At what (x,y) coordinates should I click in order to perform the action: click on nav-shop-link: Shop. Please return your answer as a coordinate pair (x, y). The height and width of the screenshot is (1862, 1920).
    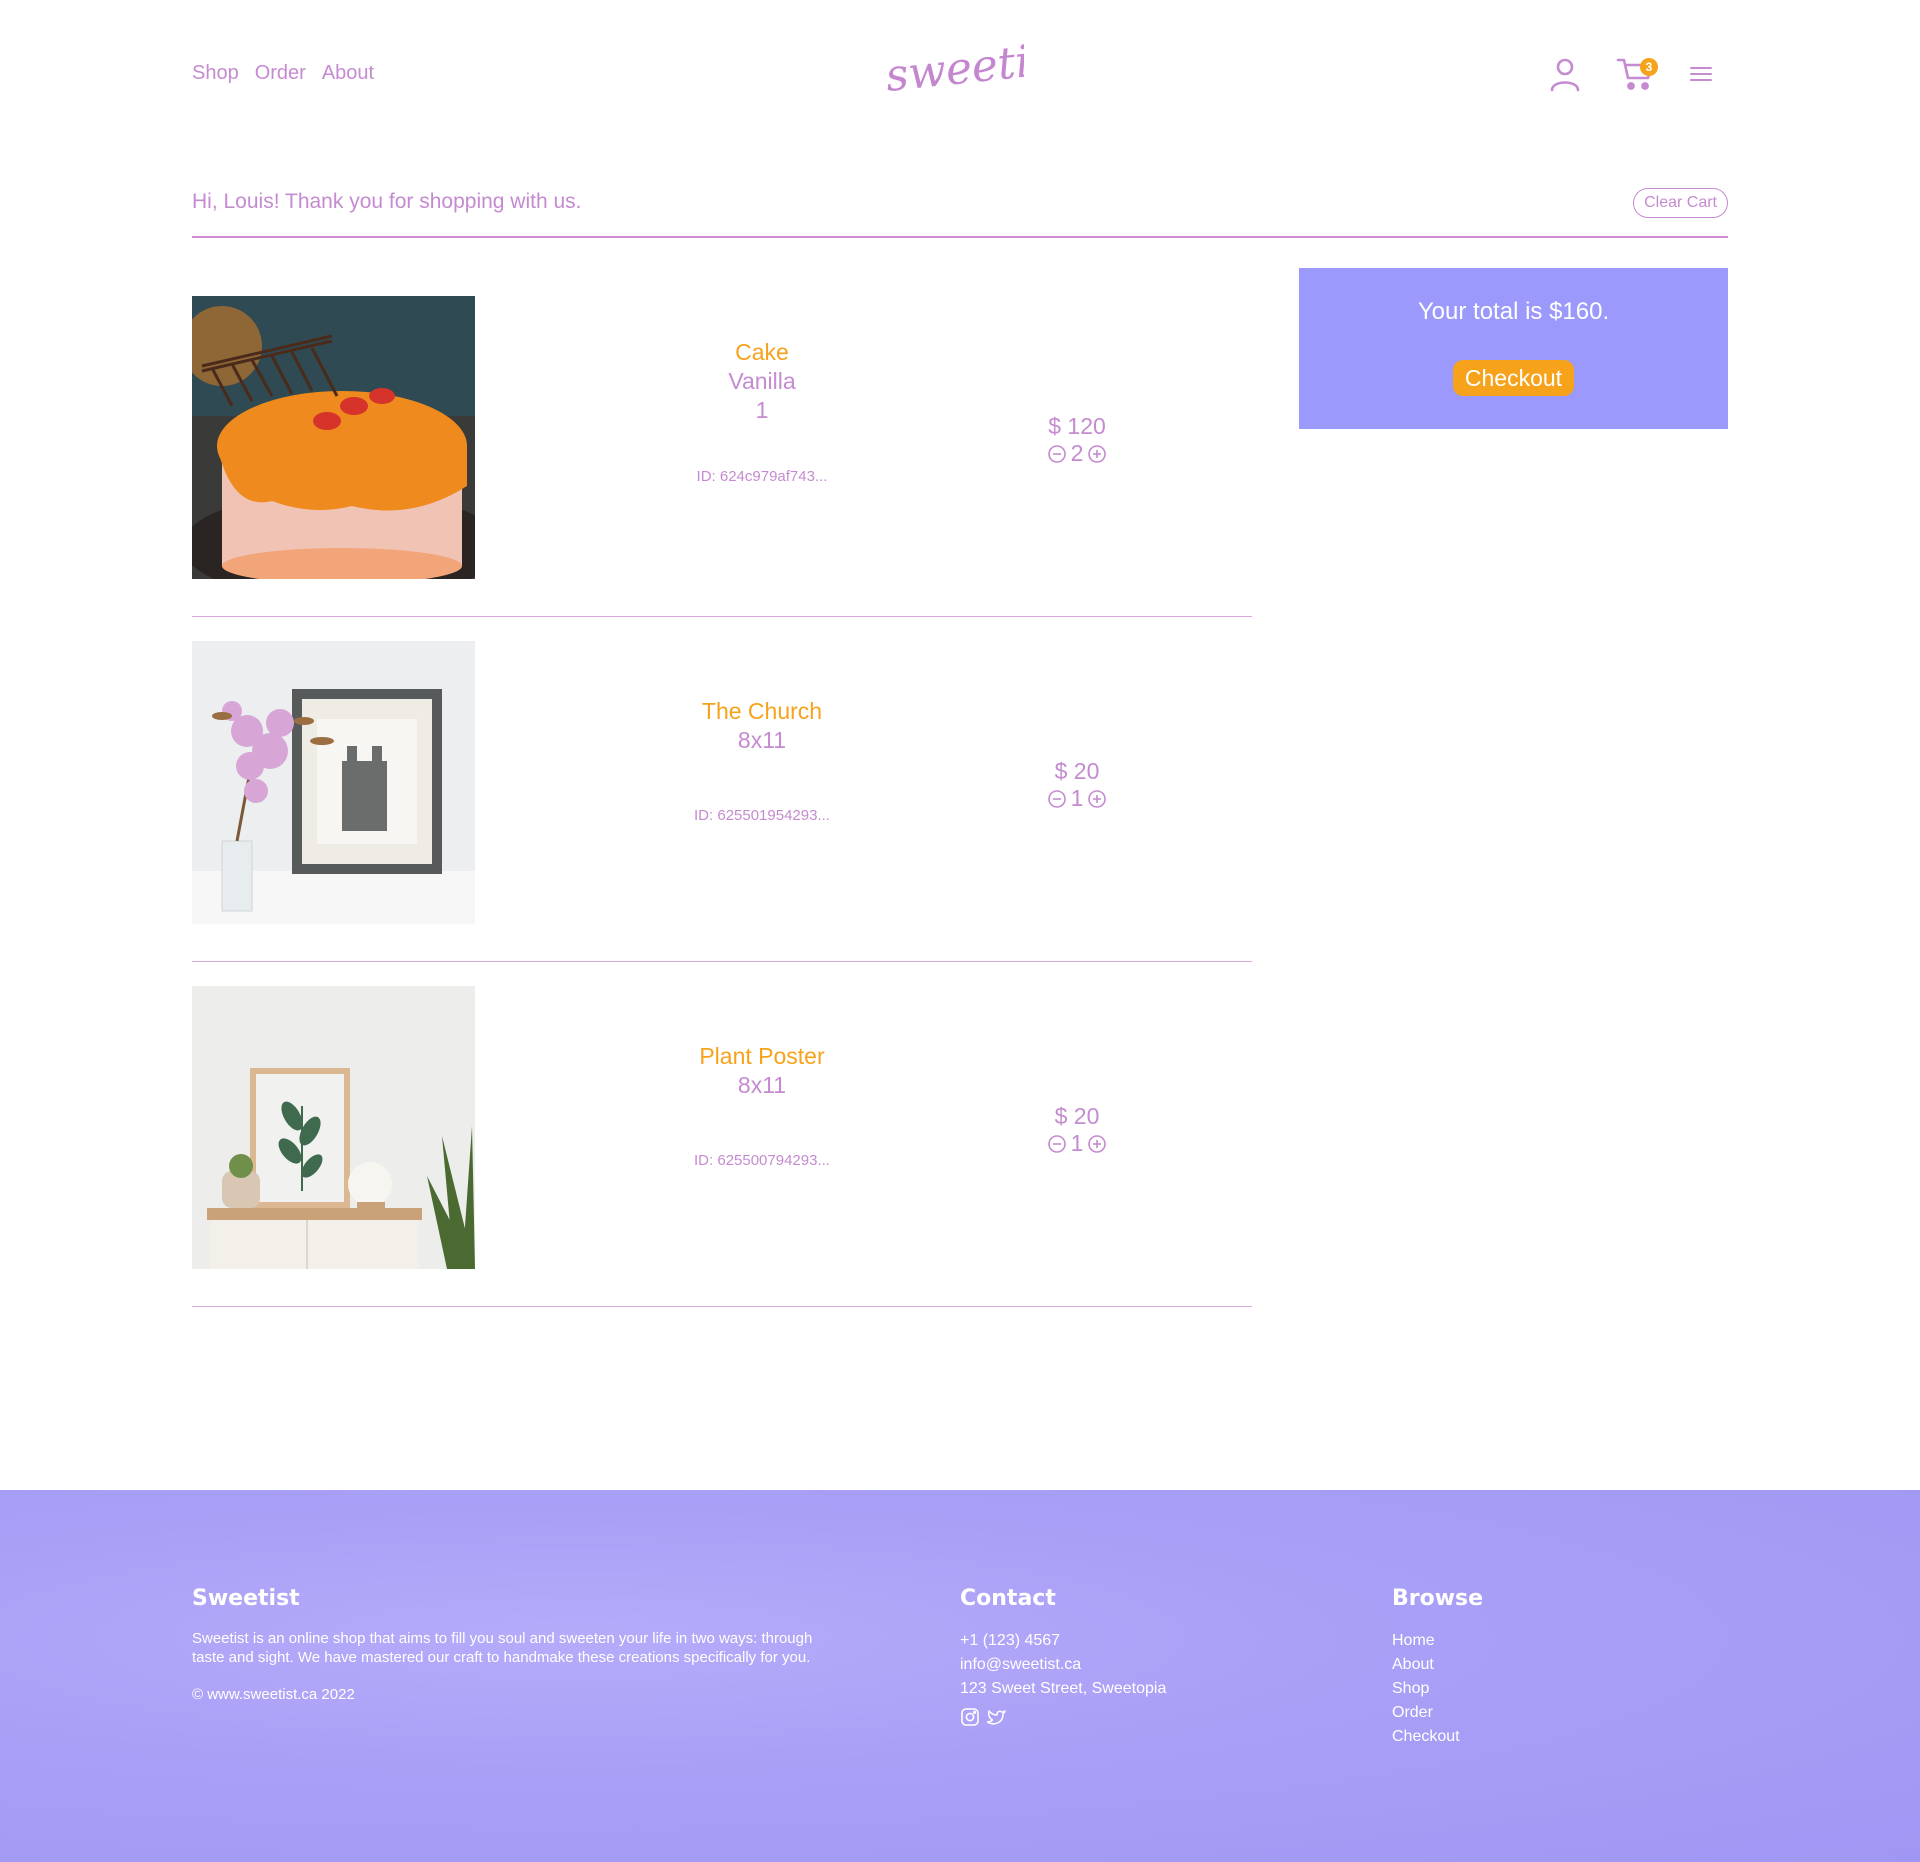
    Looking at the image, I should click on (215, 73).